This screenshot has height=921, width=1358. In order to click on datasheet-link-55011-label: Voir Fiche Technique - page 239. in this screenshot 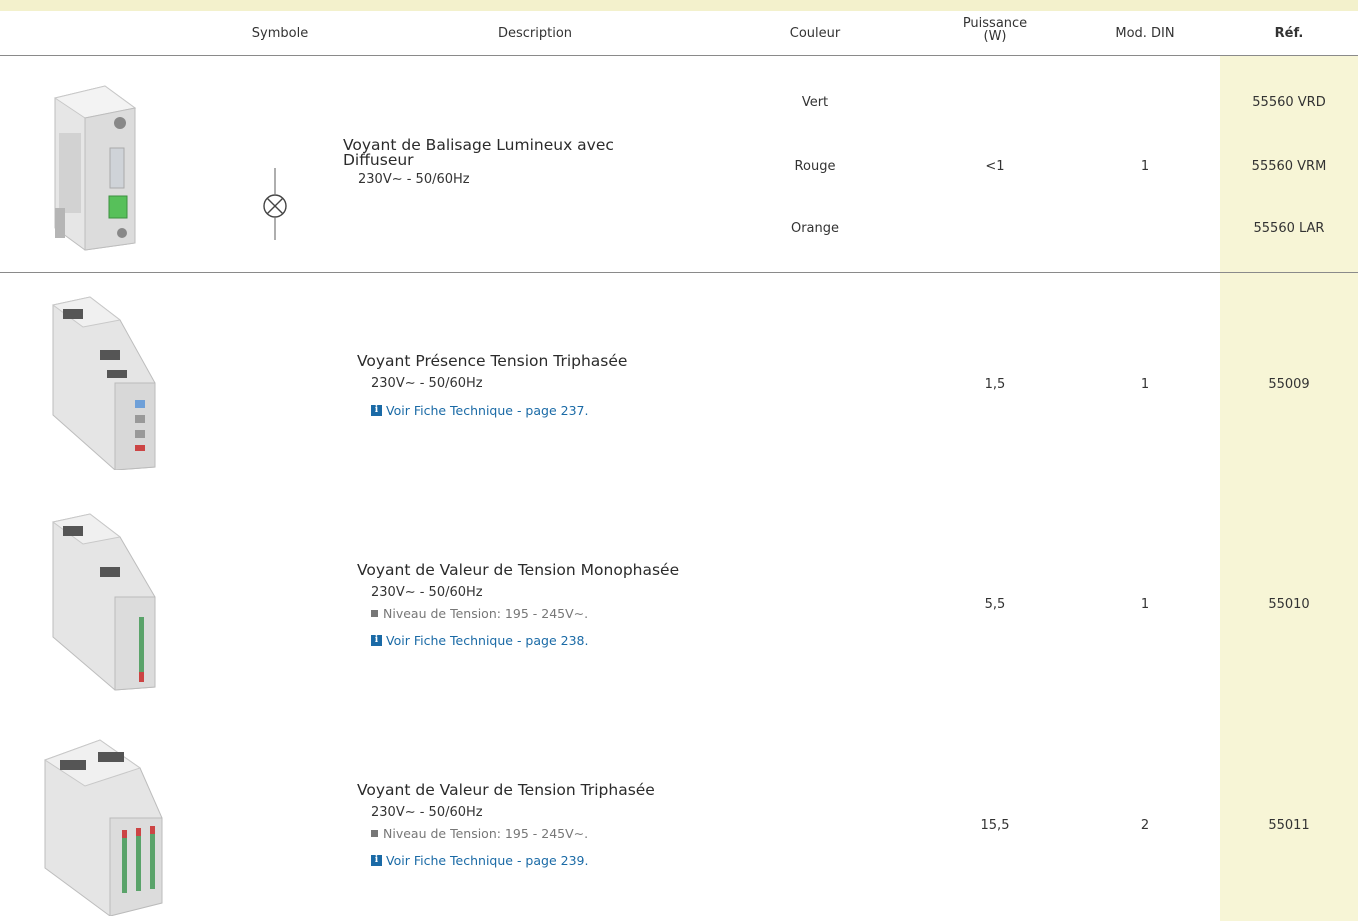, I will do `click(487, 860)`.